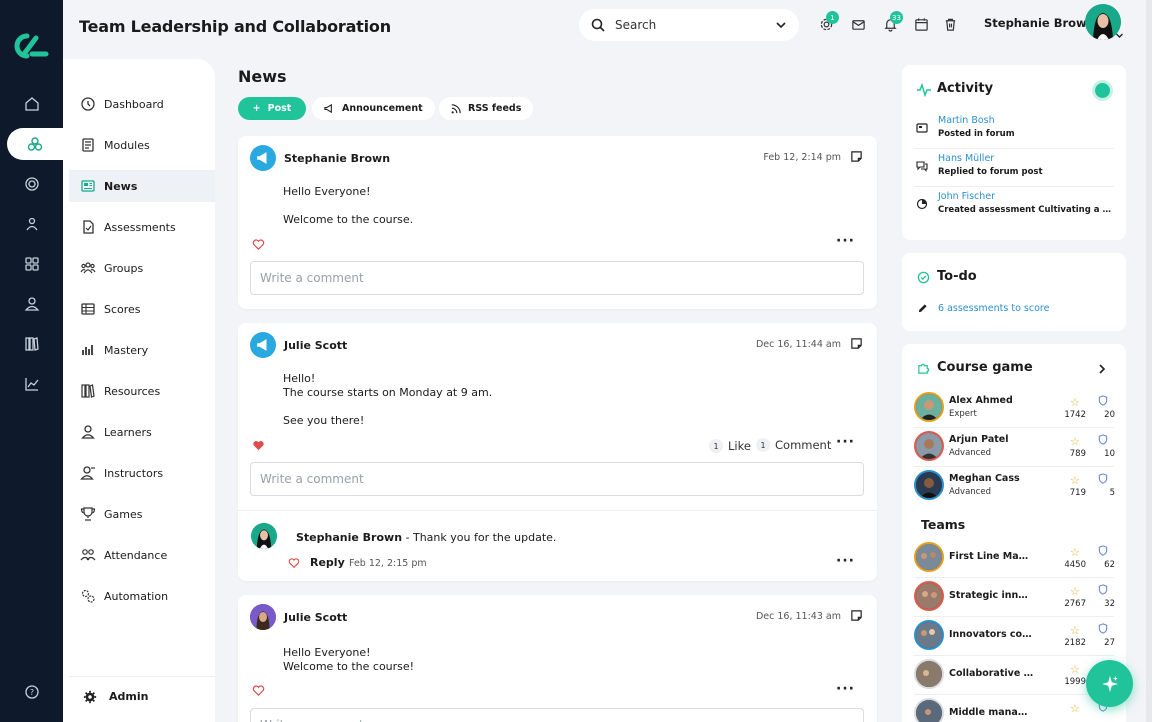 This screenshot has height=722, width=1152. I want to click on team-row: Strategic innovators ☆ 2767 32, so click(1014, 597).